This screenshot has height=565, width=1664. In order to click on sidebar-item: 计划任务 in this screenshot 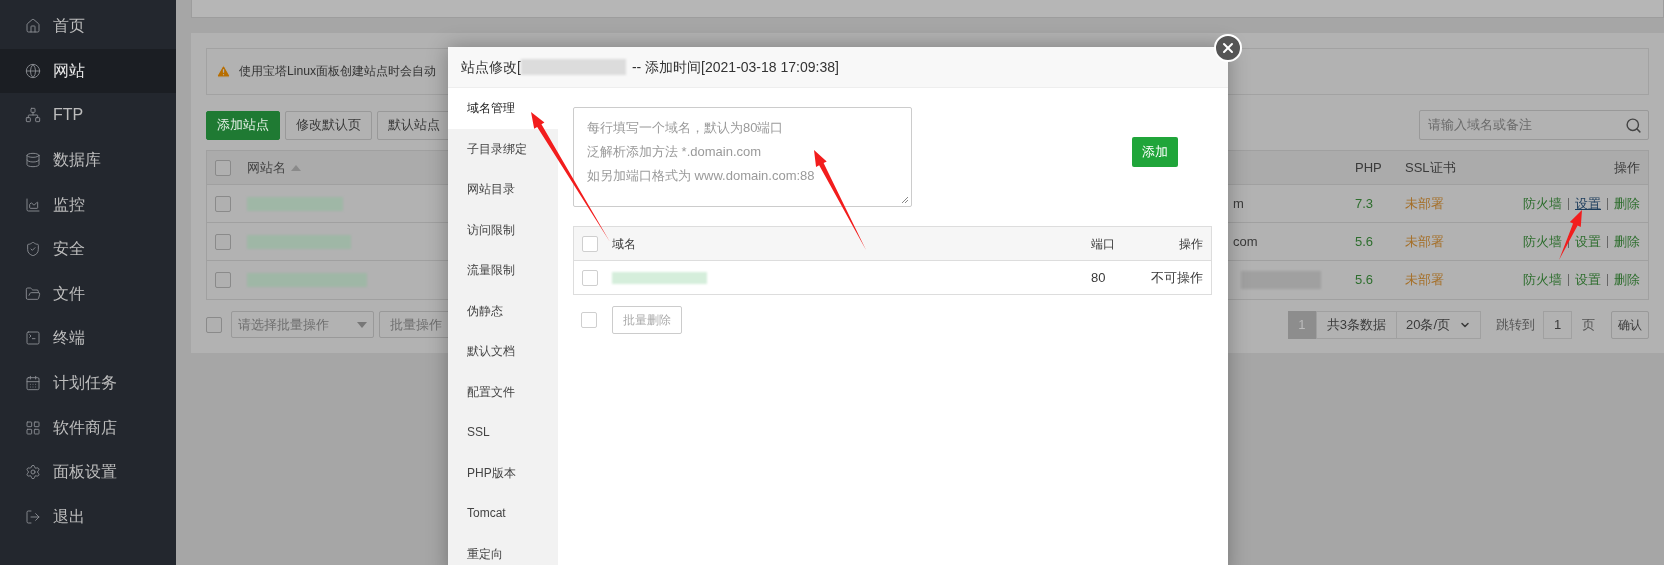, I will do `click(88, 383)`.